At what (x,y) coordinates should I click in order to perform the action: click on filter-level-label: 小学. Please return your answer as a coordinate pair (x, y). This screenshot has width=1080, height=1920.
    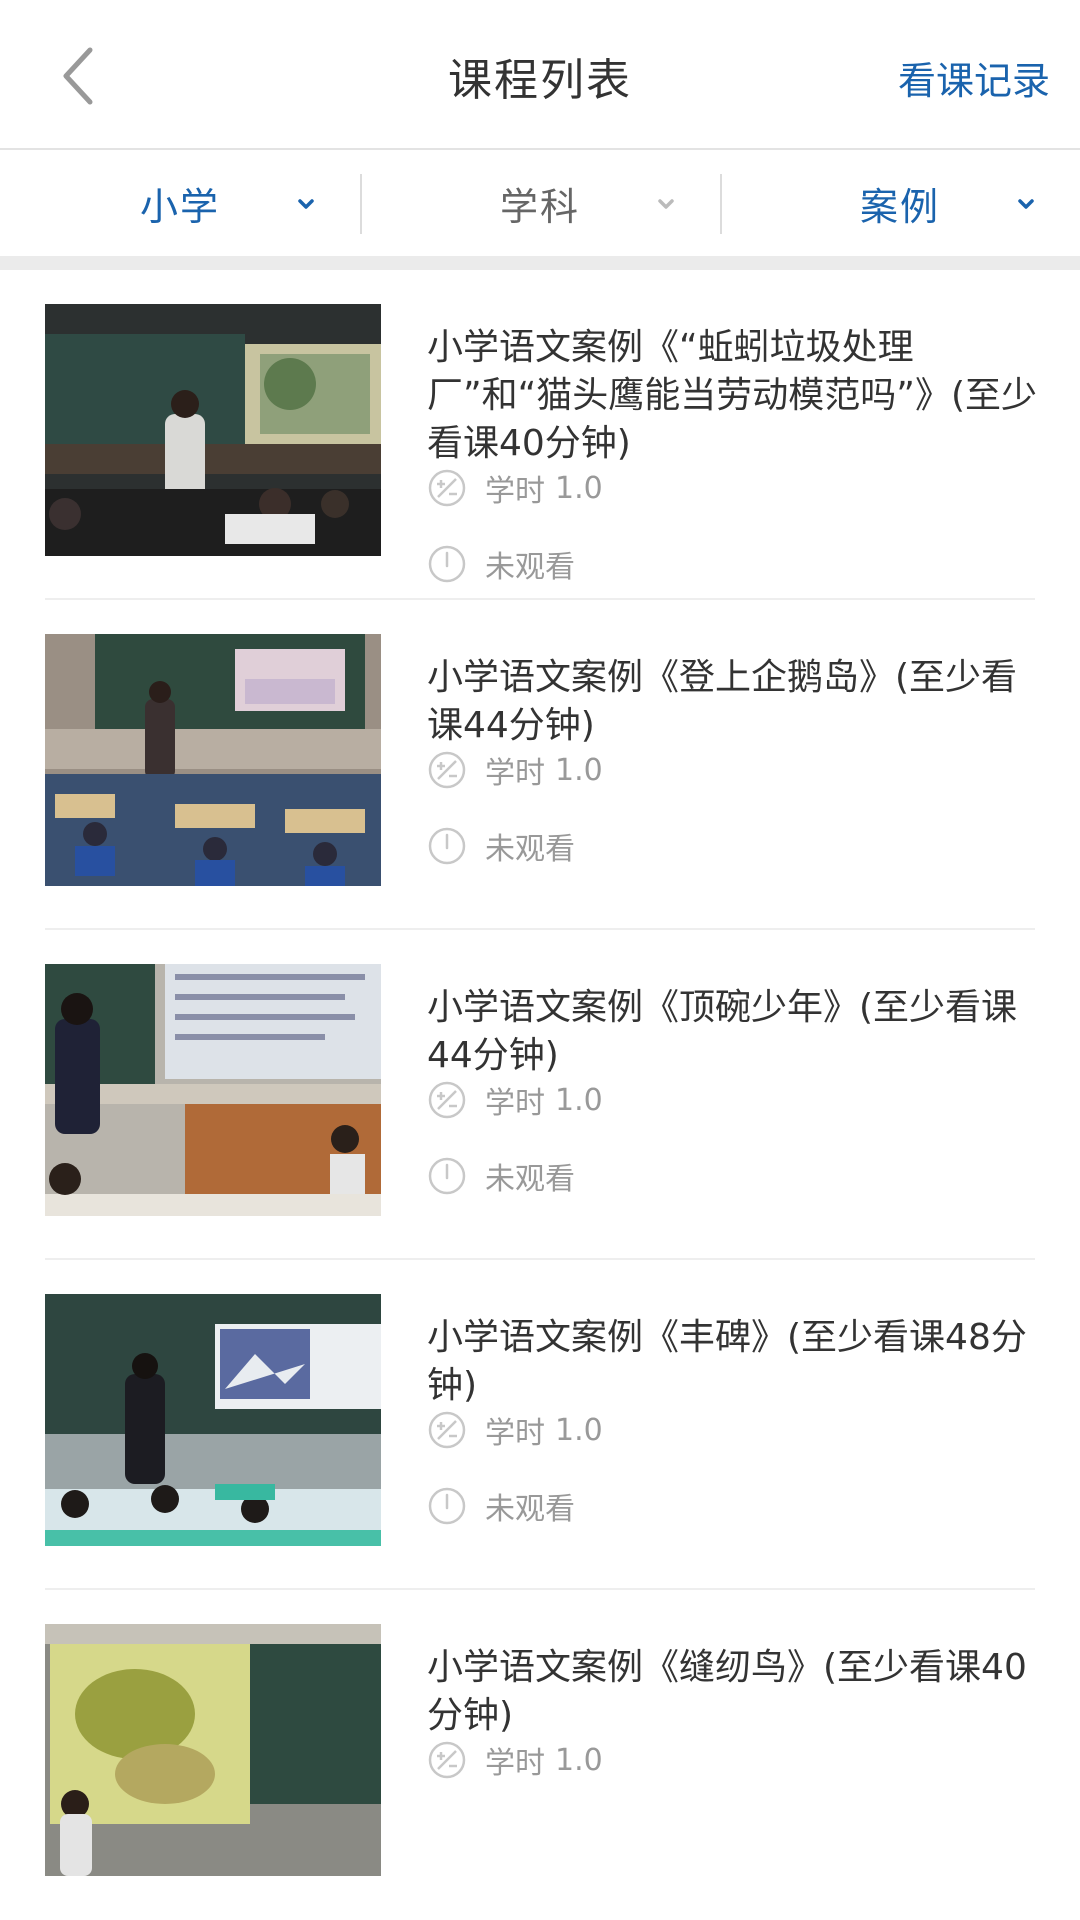
    Looking at the image, I should click on (179, 206).